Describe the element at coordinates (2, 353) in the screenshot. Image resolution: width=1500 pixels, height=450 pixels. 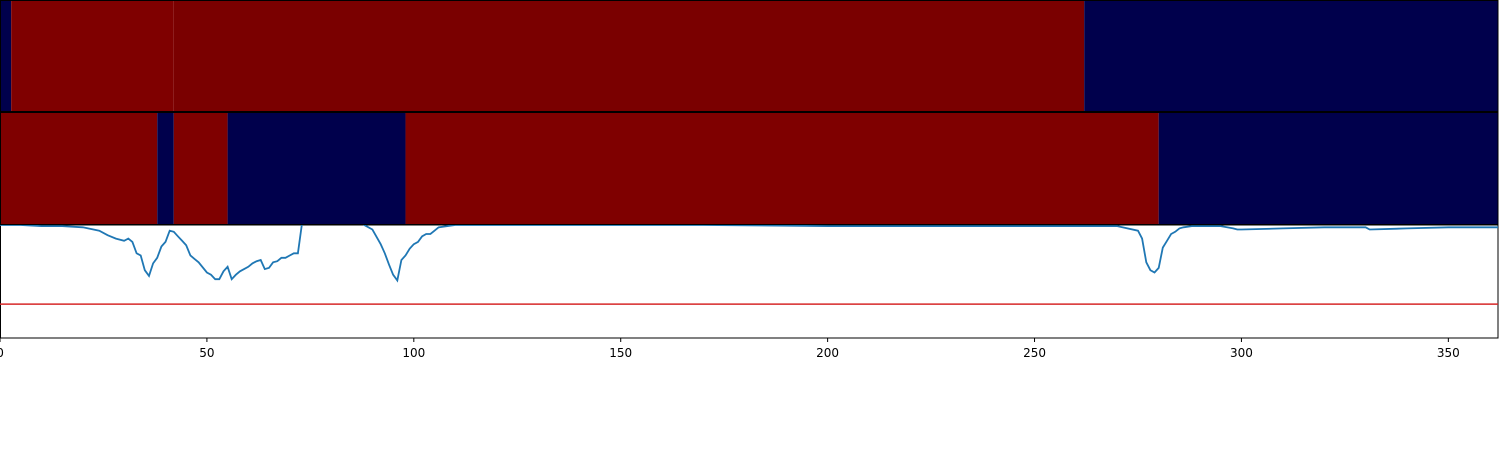
I see `x-tick-label: 0` at that location.